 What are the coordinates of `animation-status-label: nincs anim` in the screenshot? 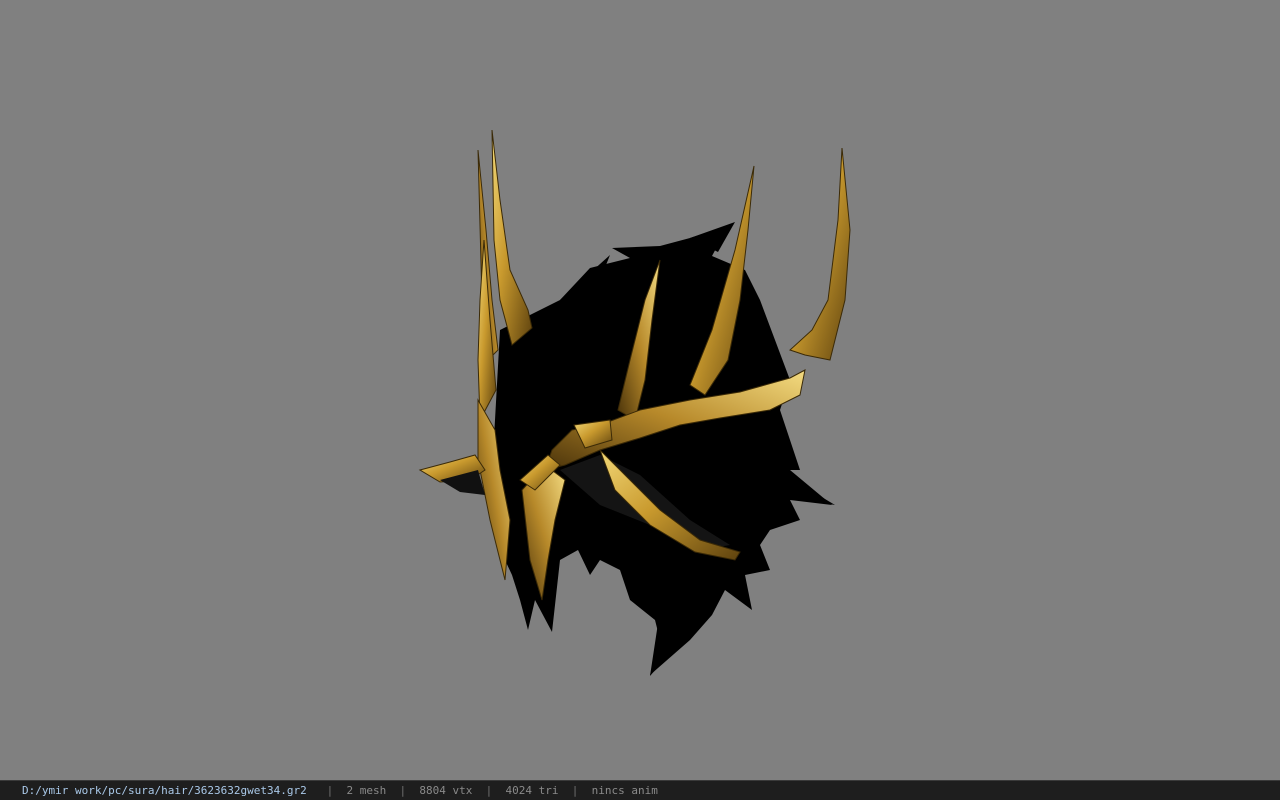 It's located at (624, 790).